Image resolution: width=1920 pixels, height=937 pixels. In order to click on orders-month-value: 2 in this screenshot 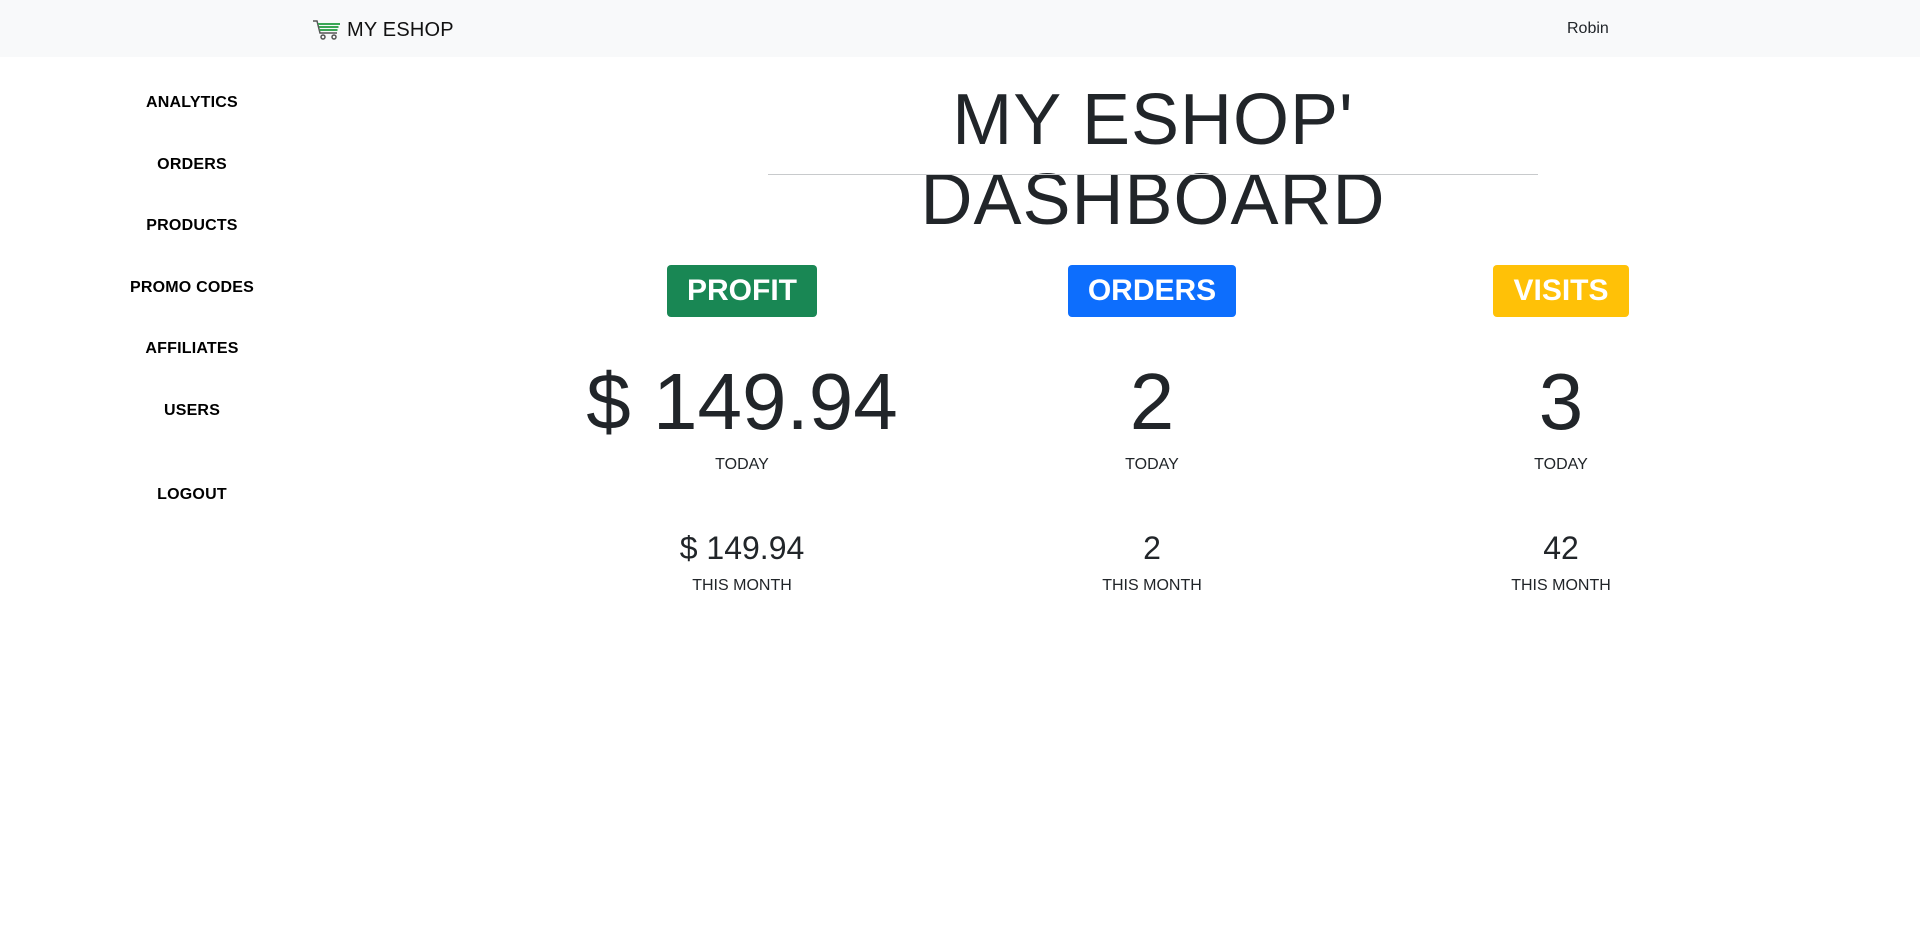, I will do `click(1152, 548)`.